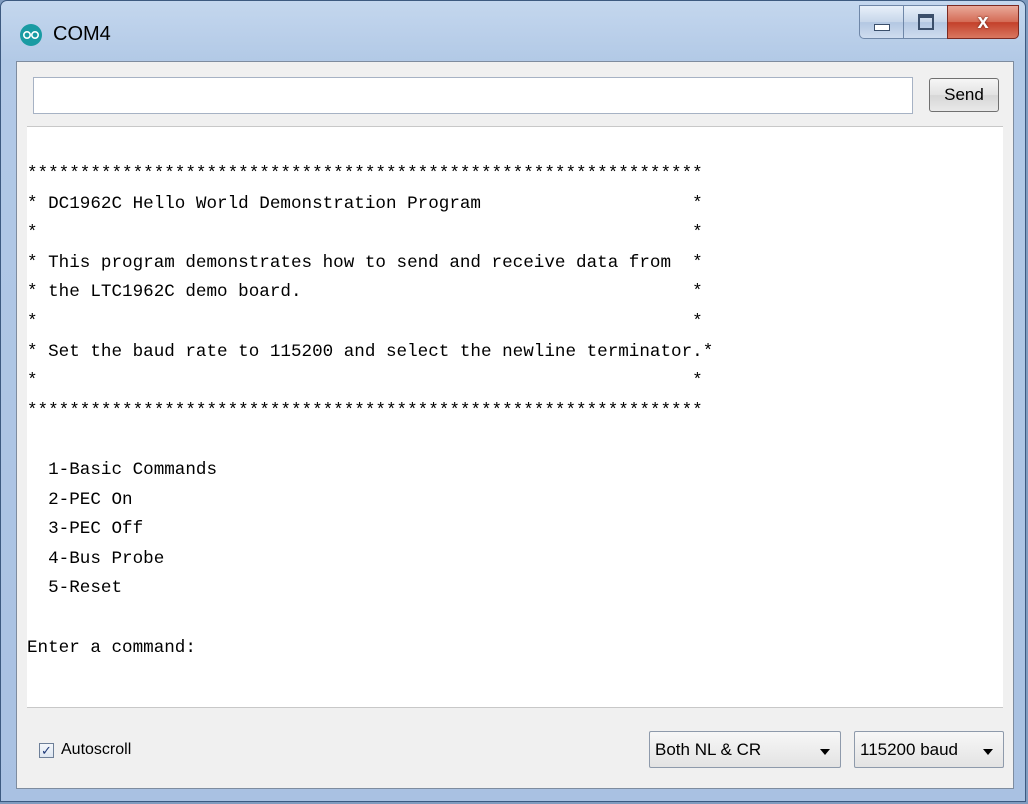  Describe the element at coordinates (909, 749) in the screenshot. I see `baud-rate-value: 115200 baud` at that location.